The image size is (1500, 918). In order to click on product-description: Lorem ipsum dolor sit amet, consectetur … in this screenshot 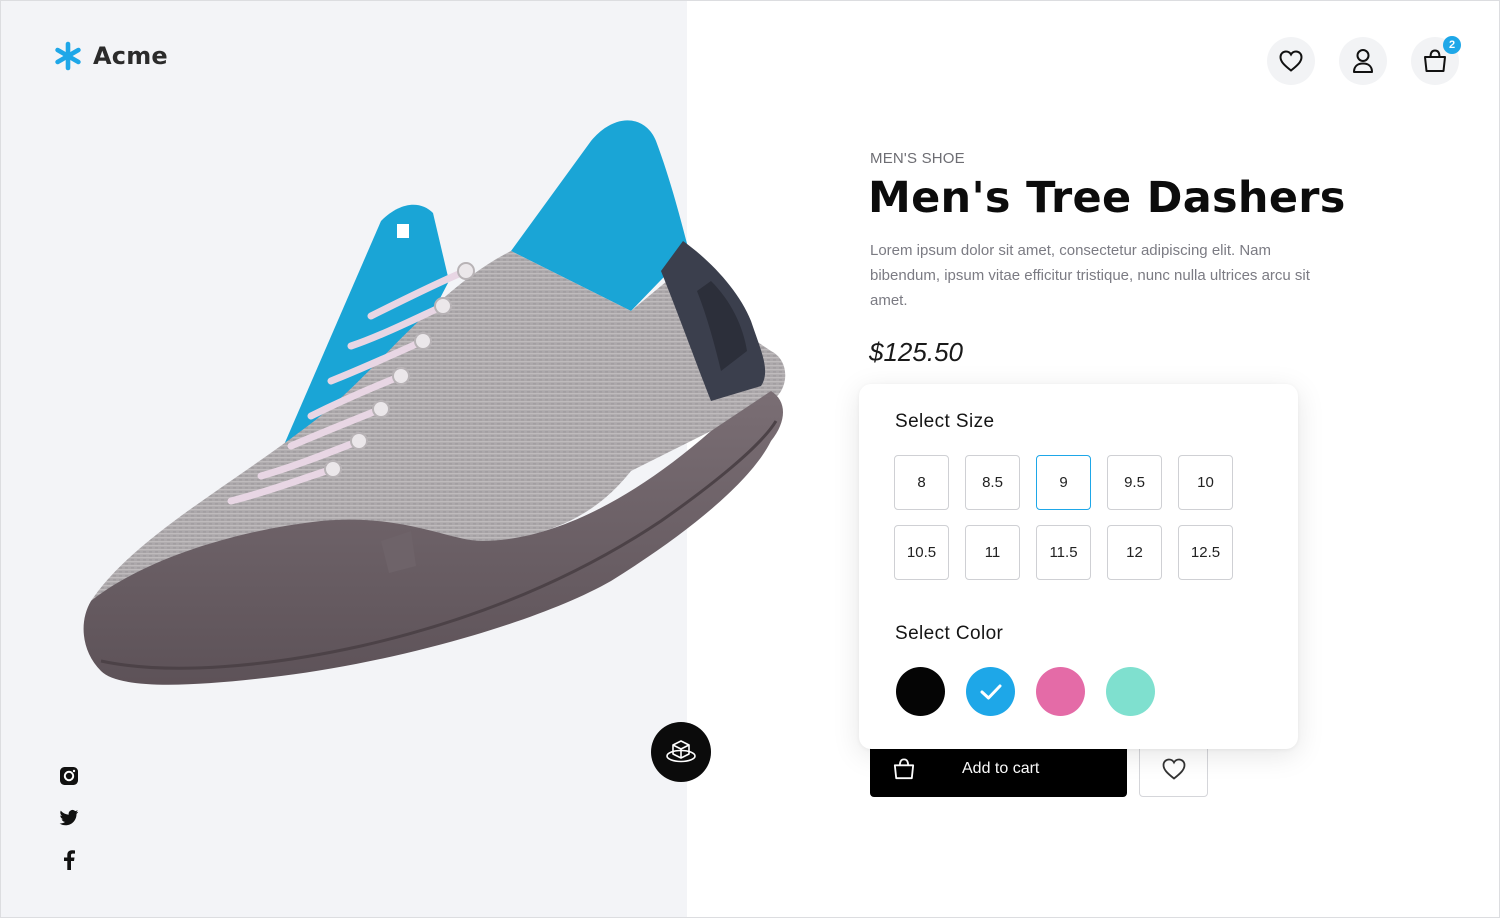, I will do `click(1090, 275)`.